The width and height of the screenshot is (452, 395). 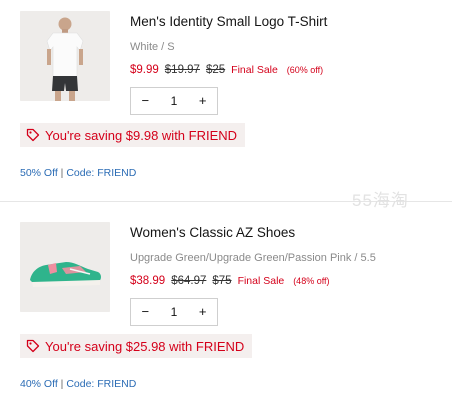 I want to click on sale-price: $9.99, so click(x=144, y=70).